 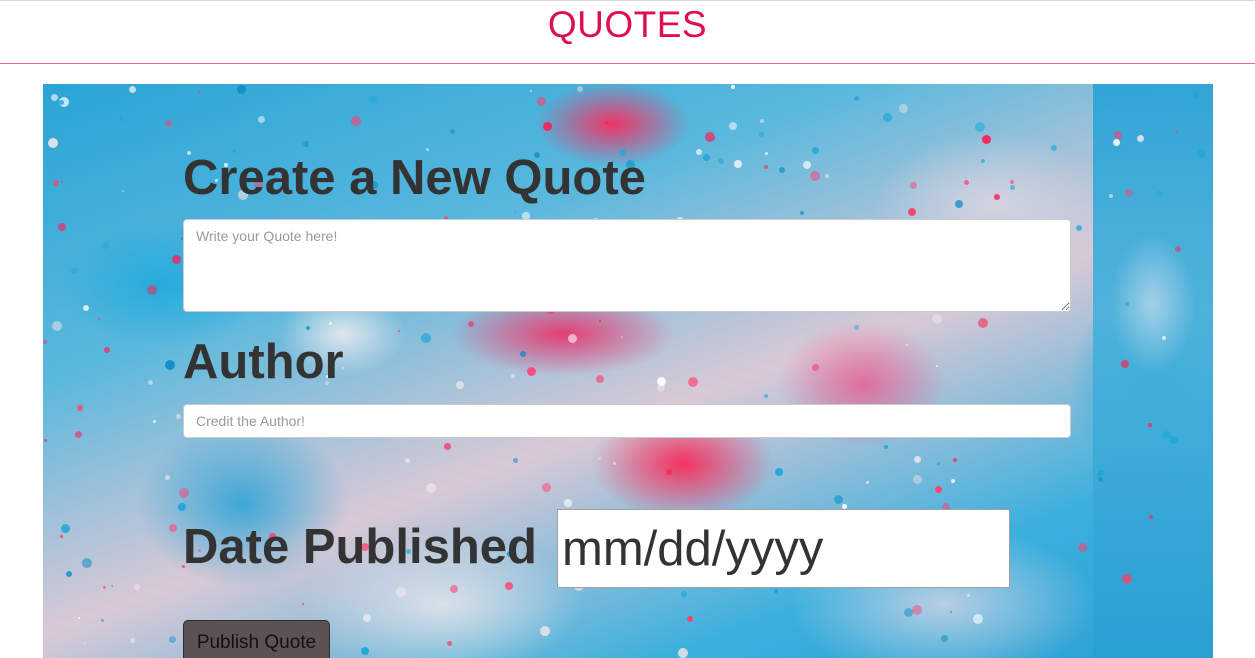 What do you see at coordinates (414, 178) in the screenshot?
I see `create-quote-heading: Create a New Quote` at bounding box center [414, 178].